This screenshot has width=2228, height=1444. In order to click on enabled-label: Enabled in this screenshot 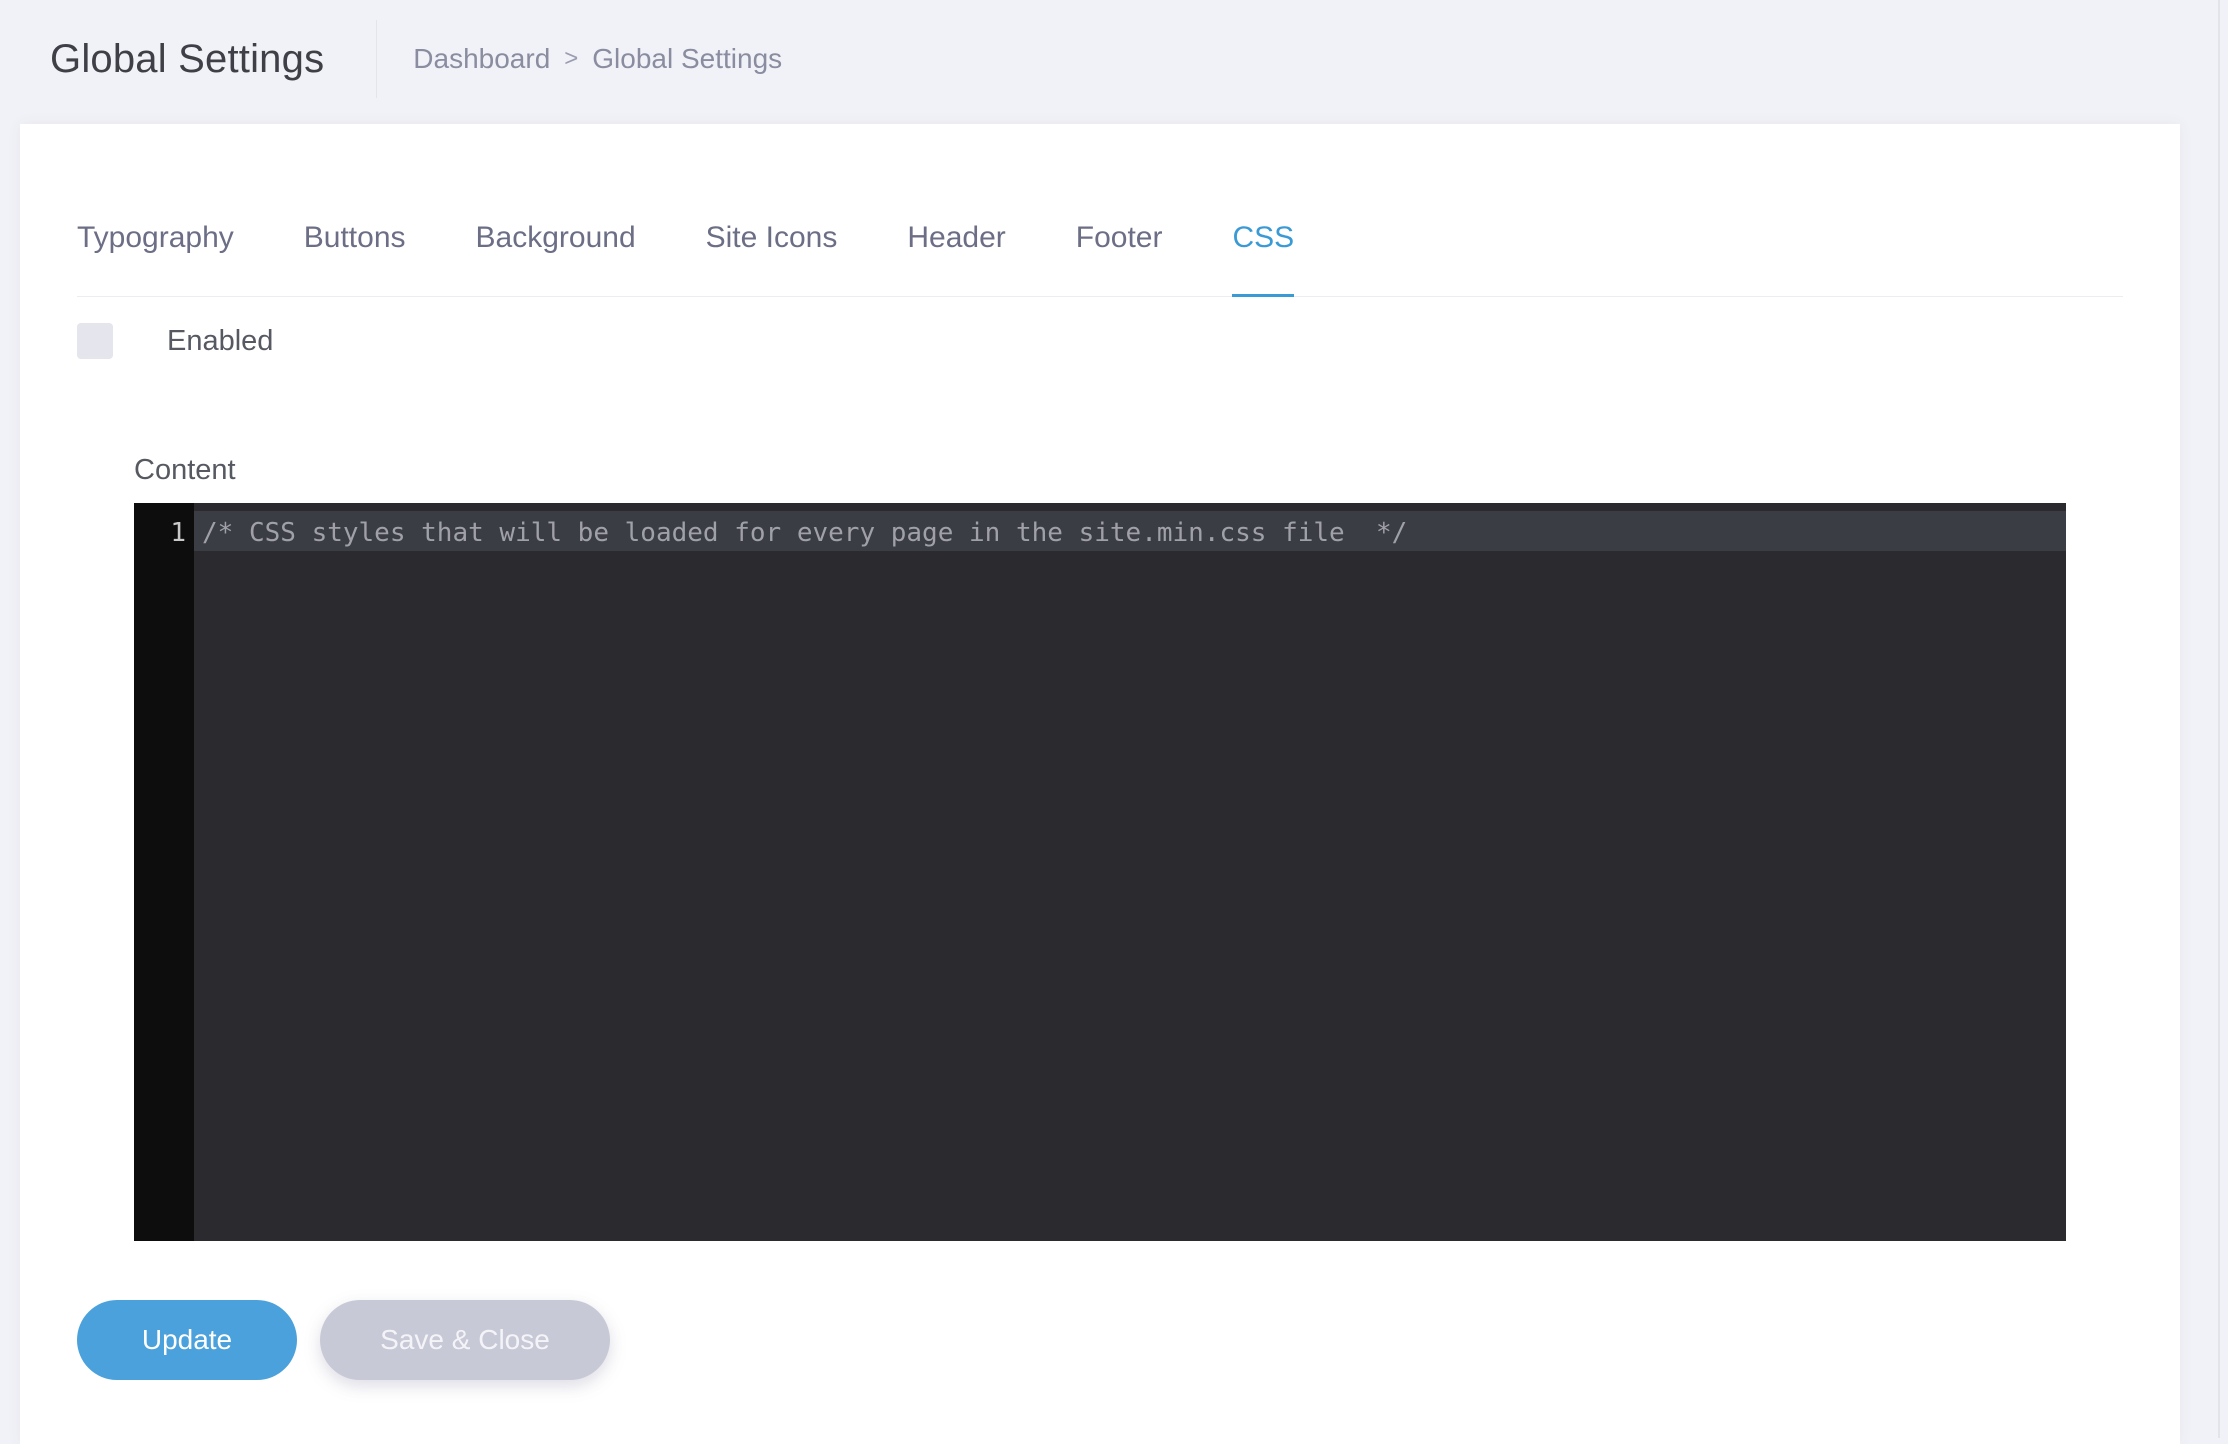, I will do `click(220, 341)`.